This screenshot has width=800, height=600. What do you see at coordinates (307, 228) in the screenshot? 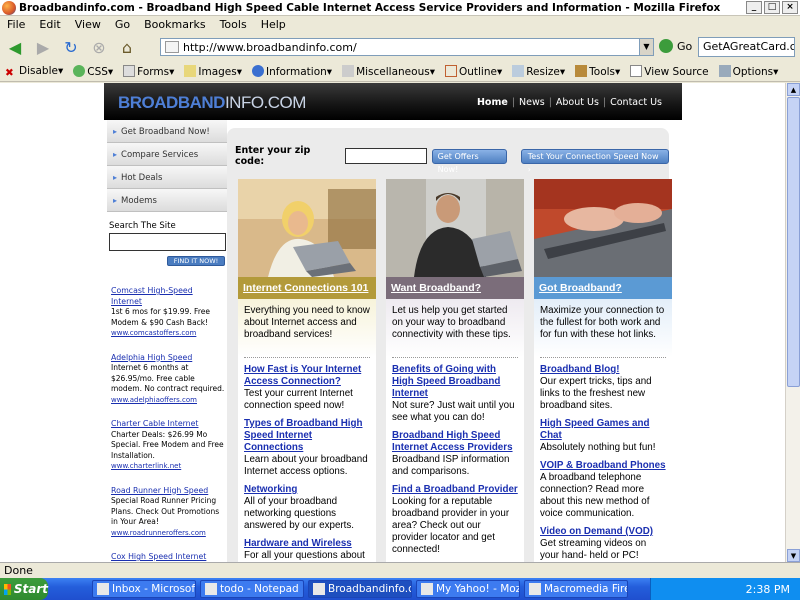
I see `photo-woman-laptop` at bounding box center [307, 228].